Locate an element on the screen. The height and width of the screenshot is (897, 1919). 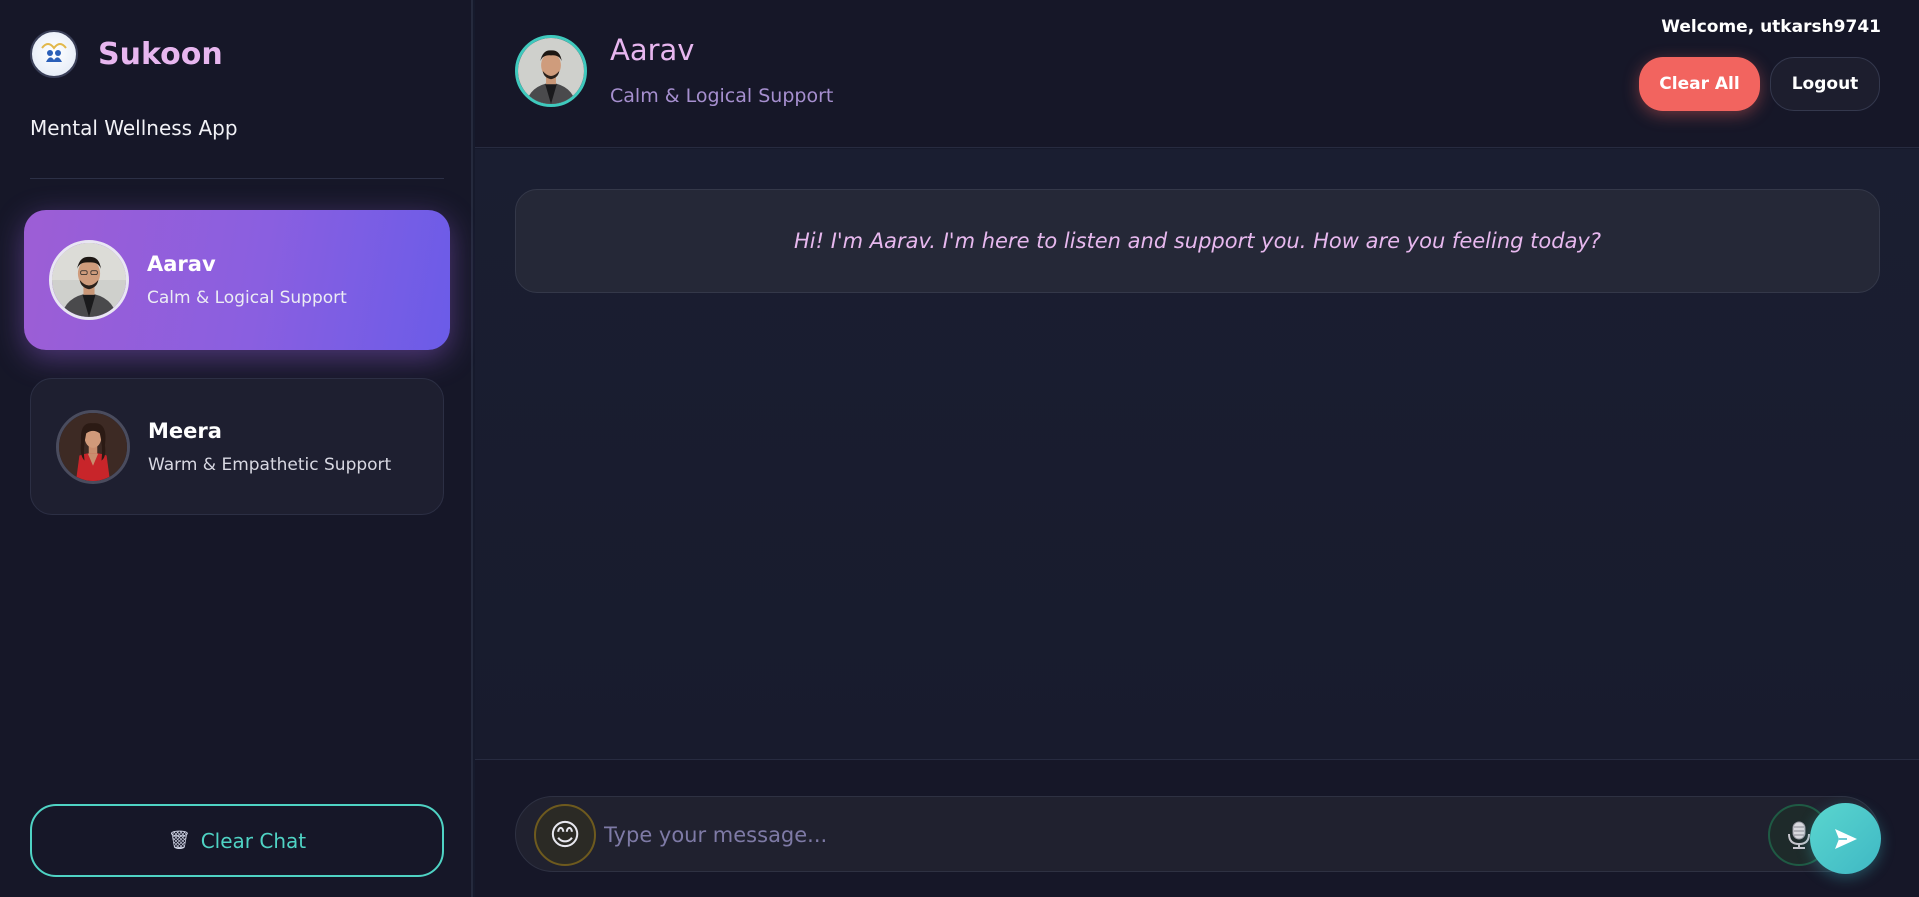
persona-card-meera: Meera Warm & Empathetic Support is located at coordinates (237, 446).